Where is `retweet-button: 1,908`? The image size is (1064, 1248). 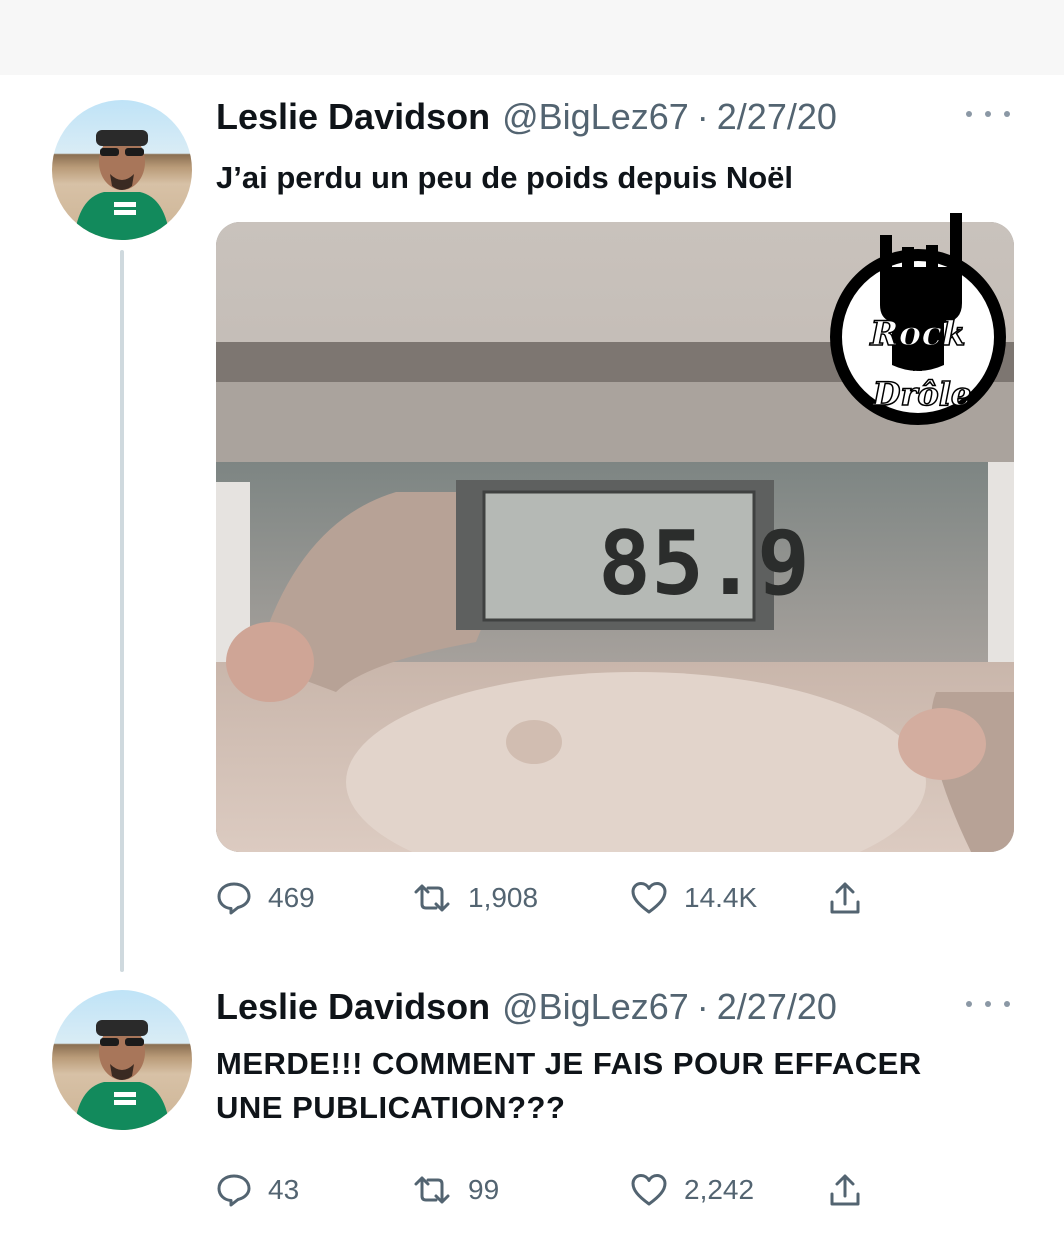 retweet-button: 1,908 is located at coordinates (475, 898).